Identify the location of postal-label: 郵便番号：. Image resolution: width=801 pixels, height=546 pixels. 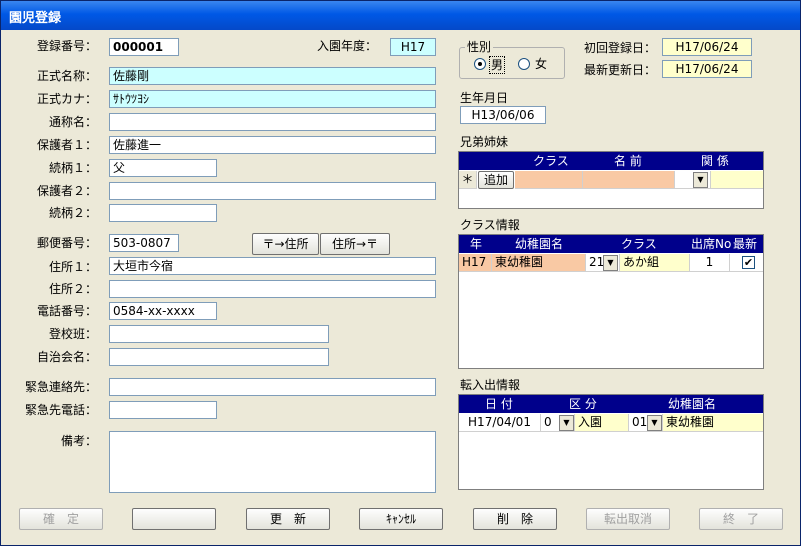
(66, 243).